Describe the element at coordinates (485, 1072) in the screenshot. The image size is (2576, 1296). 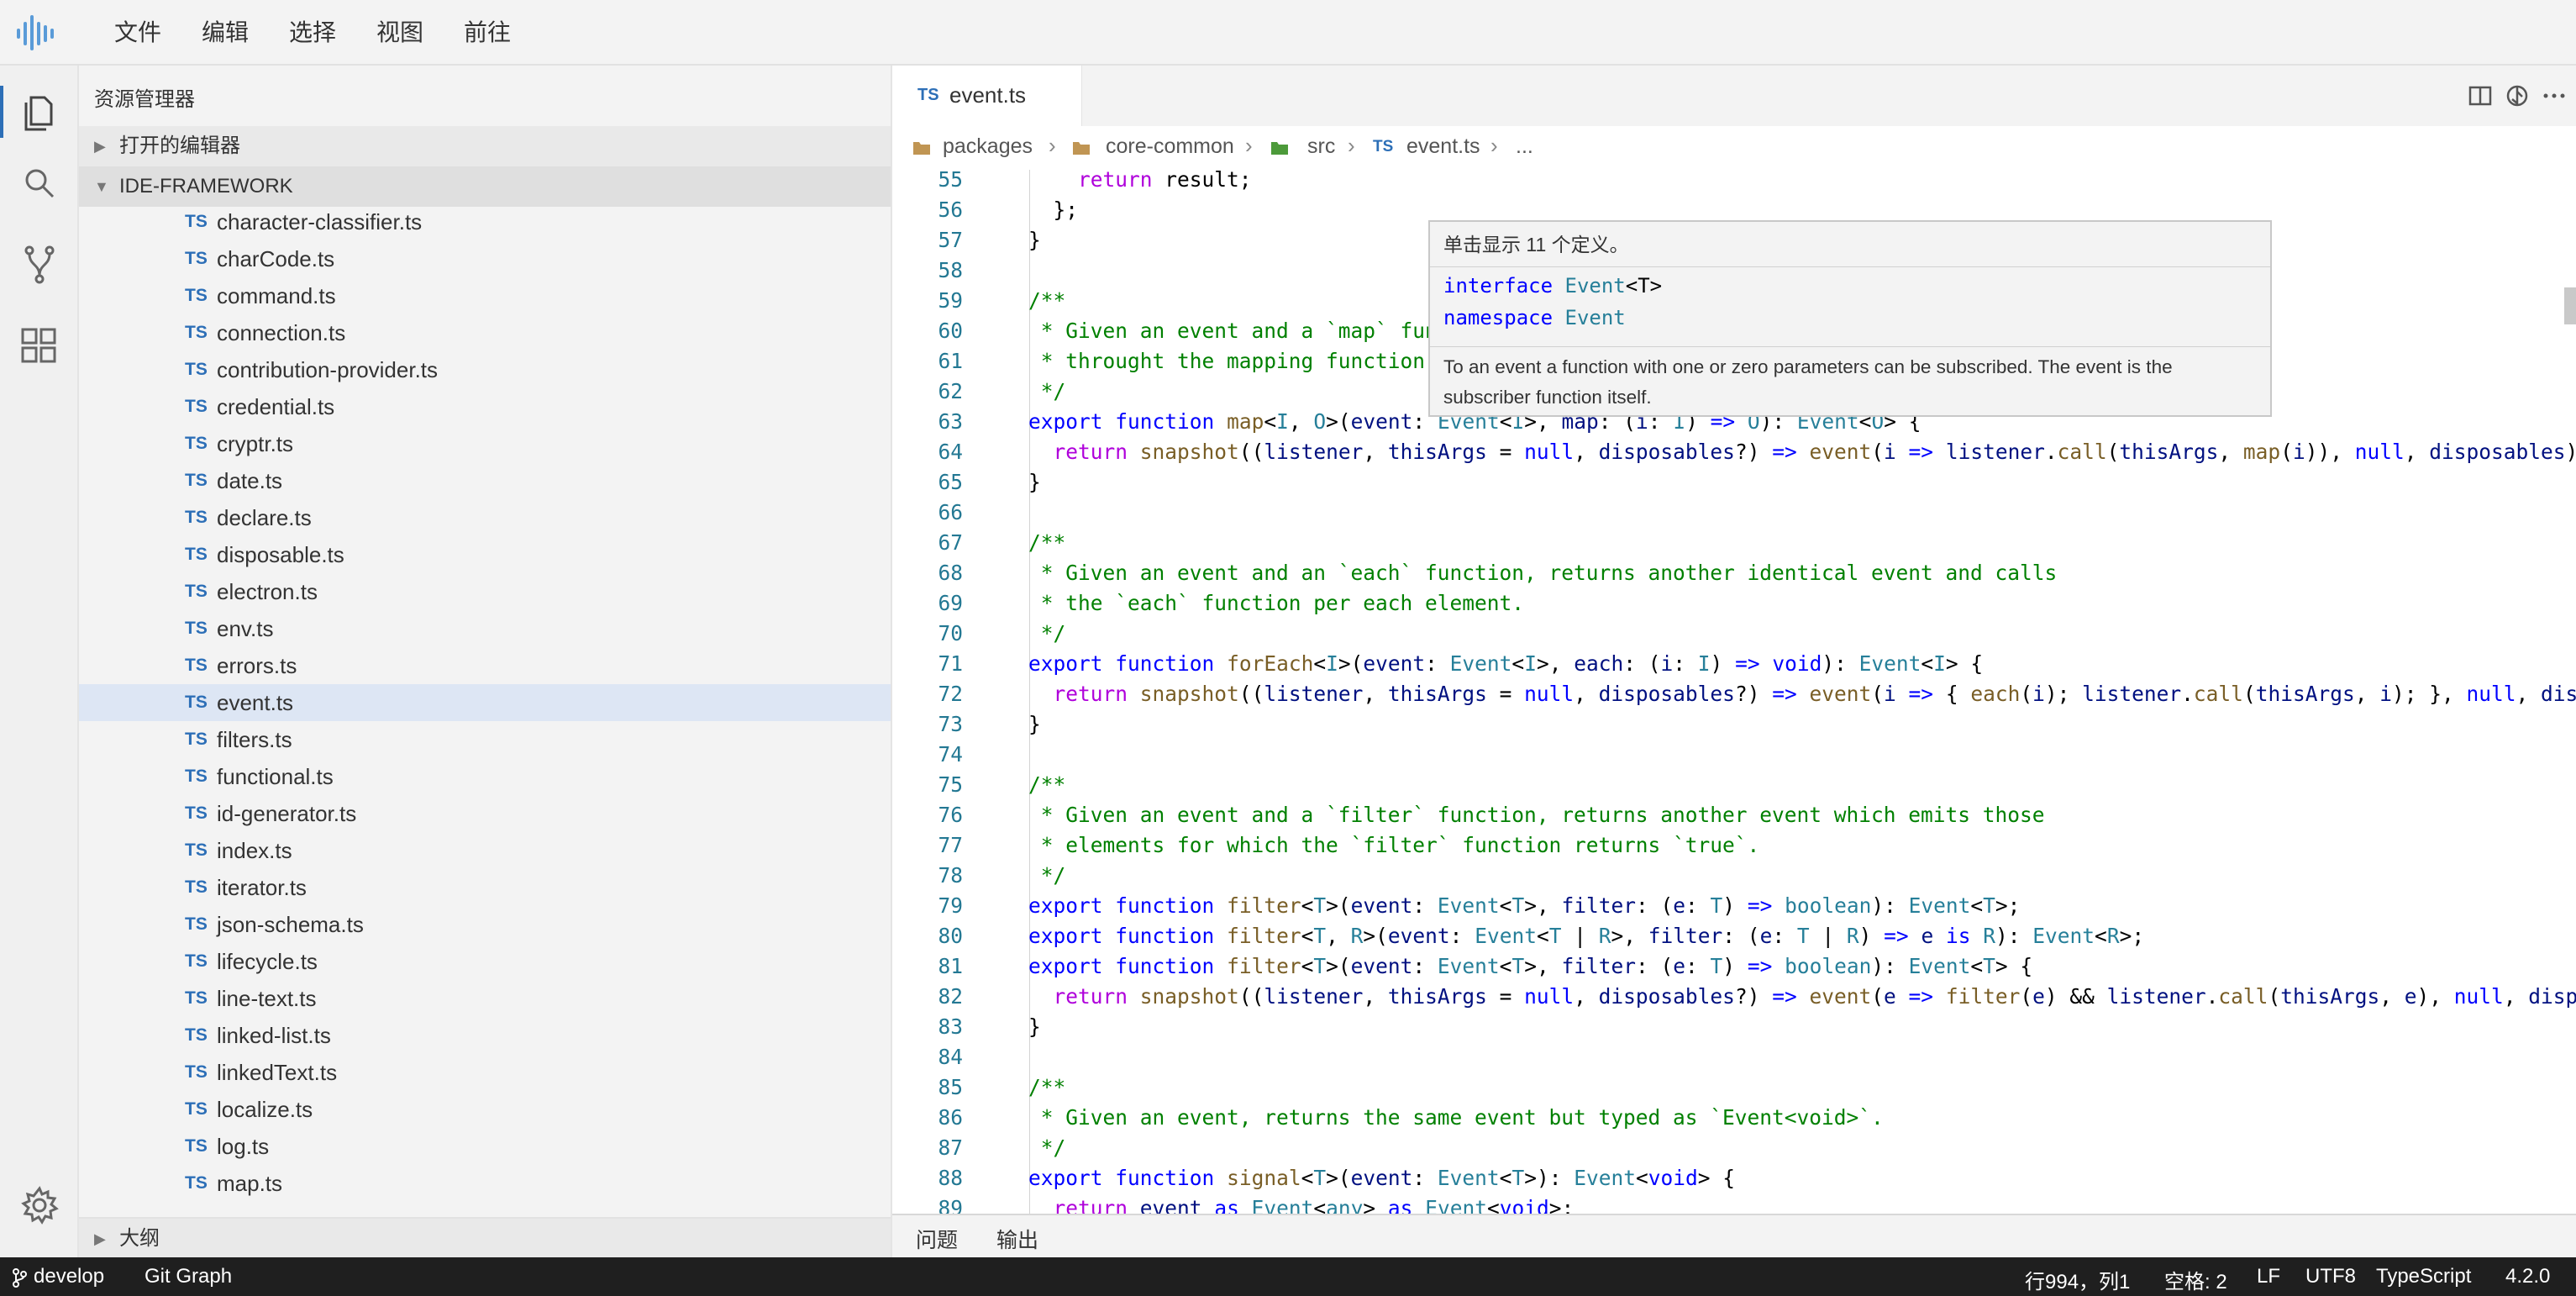
I see `file-item: TS linkedText.ts` at that location.